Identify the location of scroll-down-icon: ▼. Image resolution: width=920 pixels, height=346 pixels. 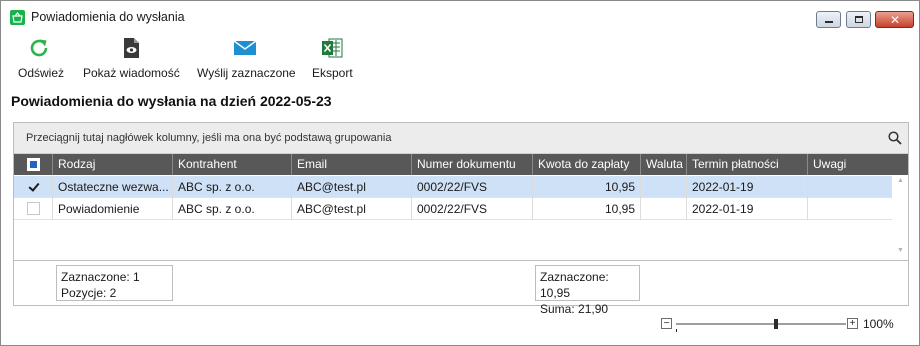
(900, 250).